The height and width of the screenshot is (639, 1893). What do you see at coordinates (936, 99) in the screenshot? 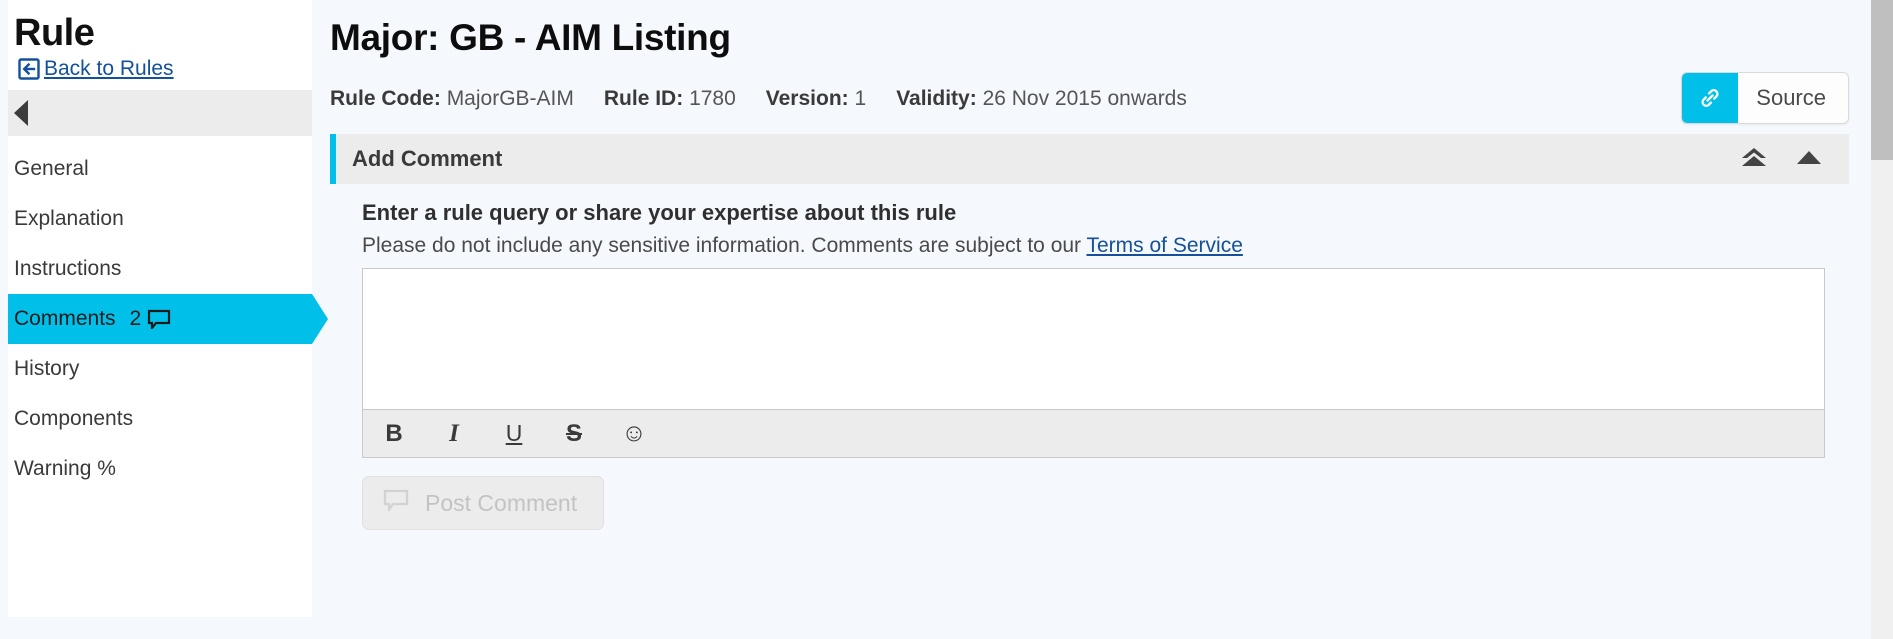
I see `meta-validity-label: Validity:` at bounding box center [936, 99].